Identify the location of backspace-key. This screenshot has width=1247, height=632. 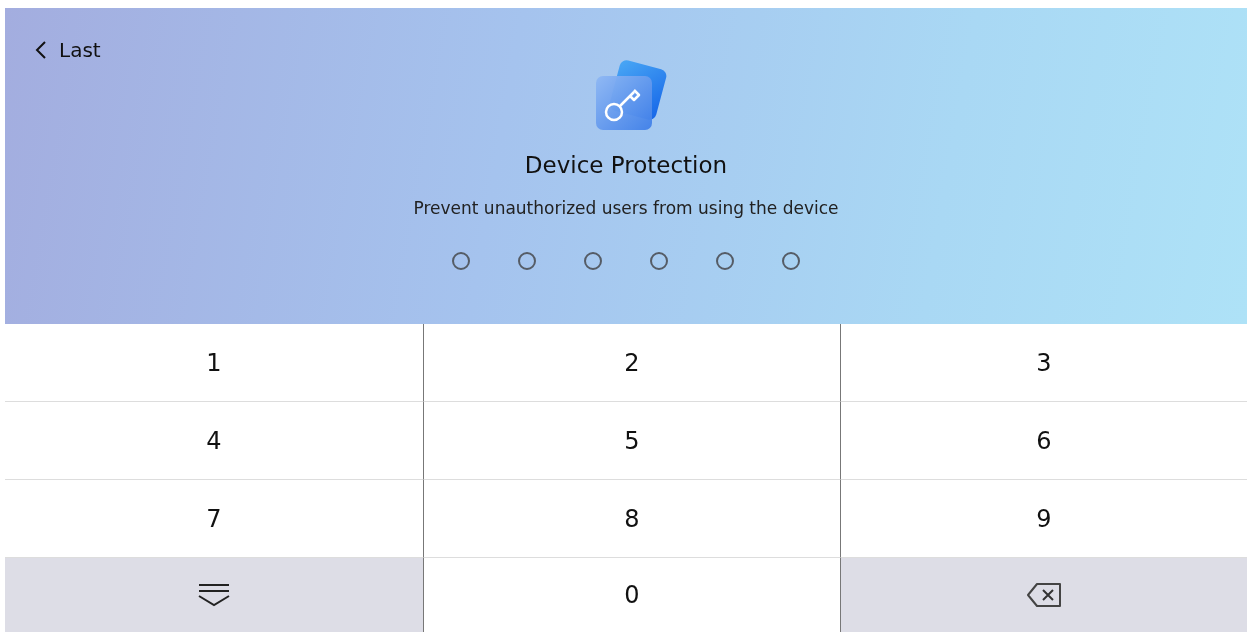
(1044, 595).